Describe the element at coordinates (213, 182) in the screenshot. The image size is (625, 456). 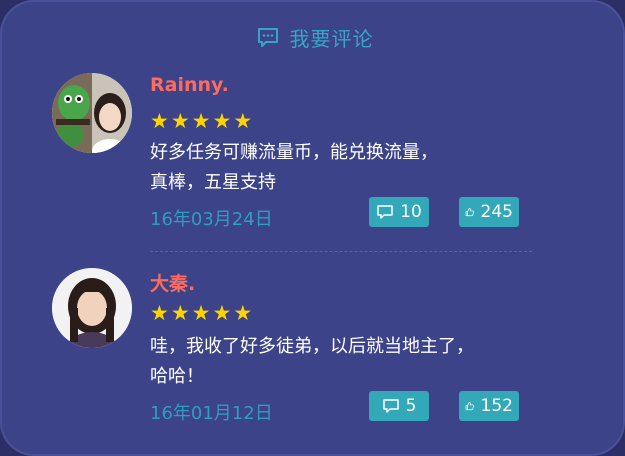
I see `comment-text-line: 真棒，五星支持` at that location.